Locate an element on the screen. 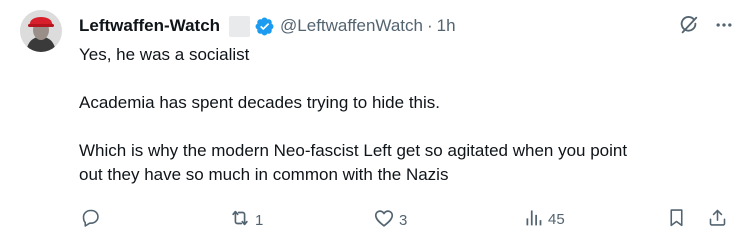  reply-icon is located at coordinates (90, 219).